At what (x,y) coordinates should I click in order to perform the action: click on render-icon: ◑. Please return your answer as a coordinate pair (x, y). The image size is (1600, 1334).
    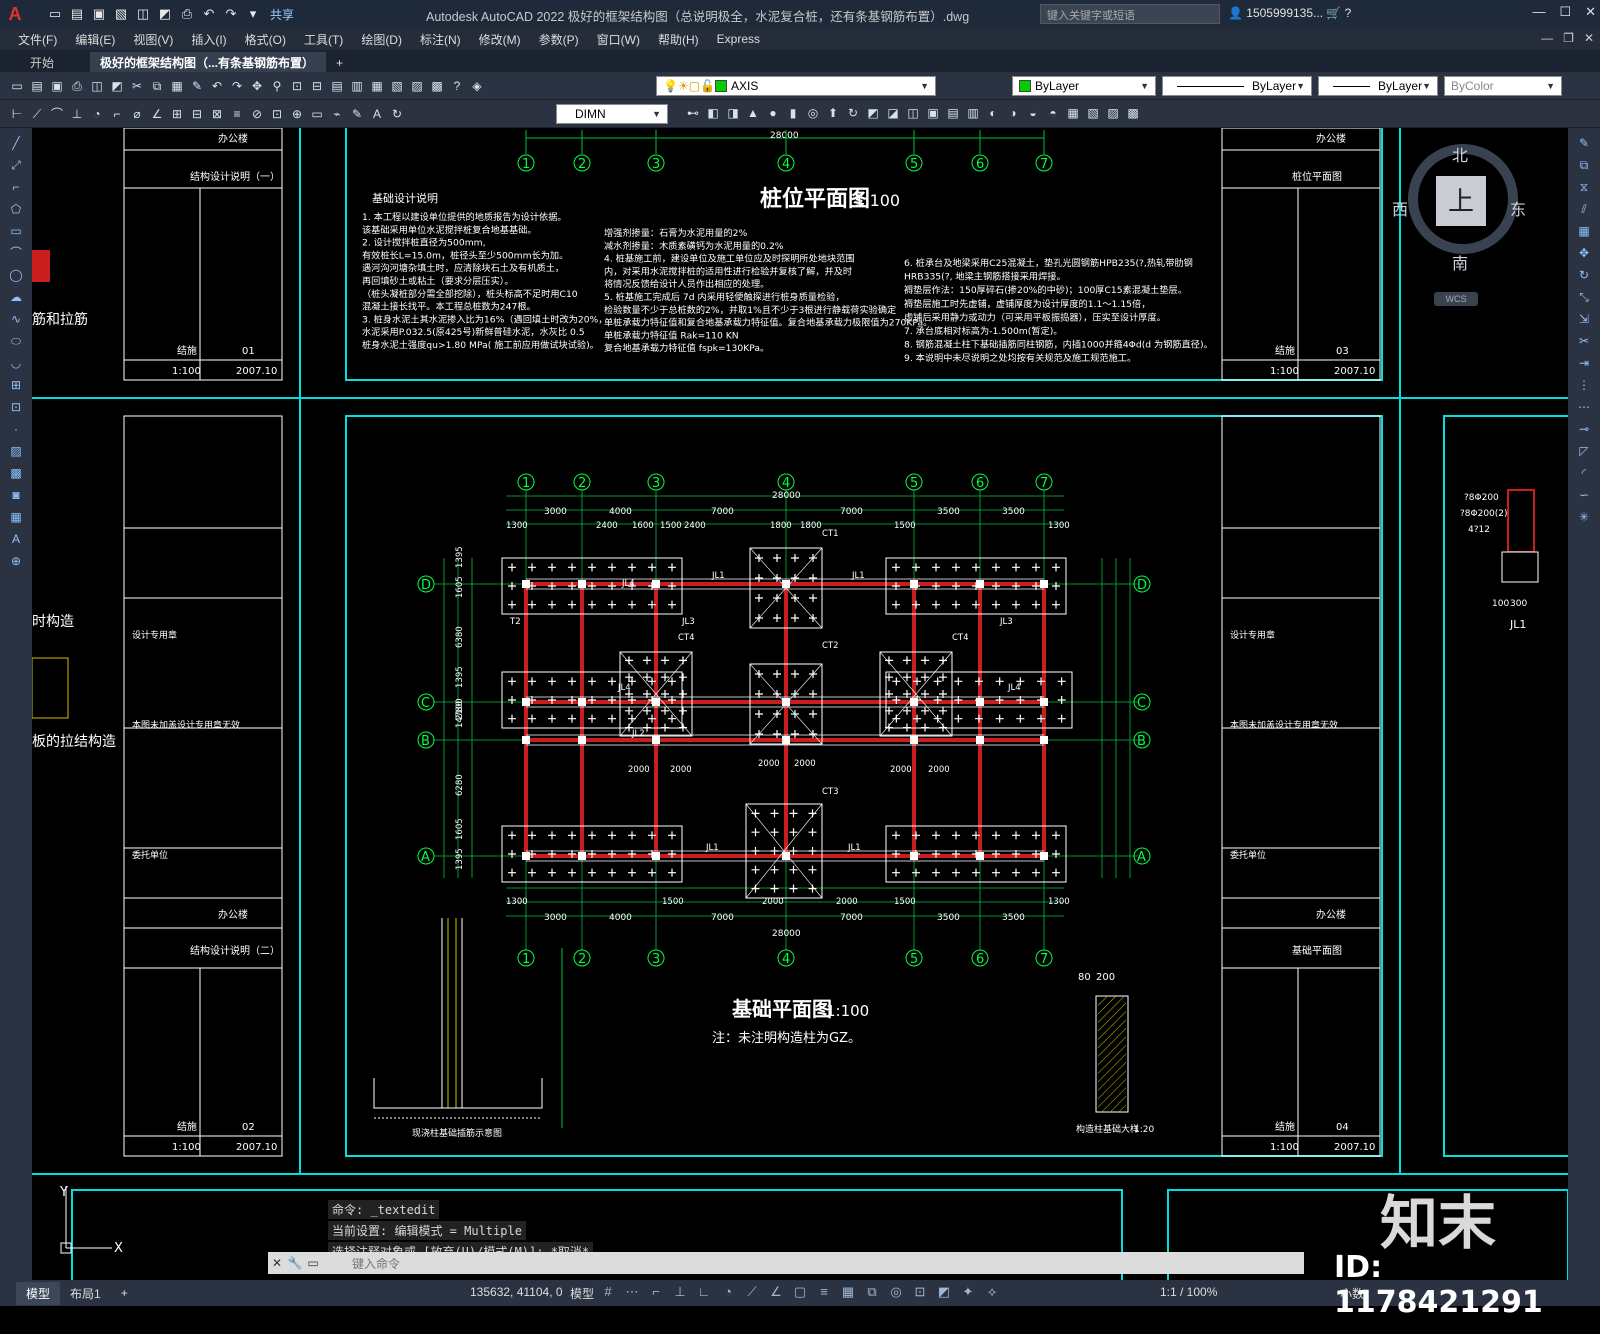
    Looking at the image, I should click on (1013, 113).